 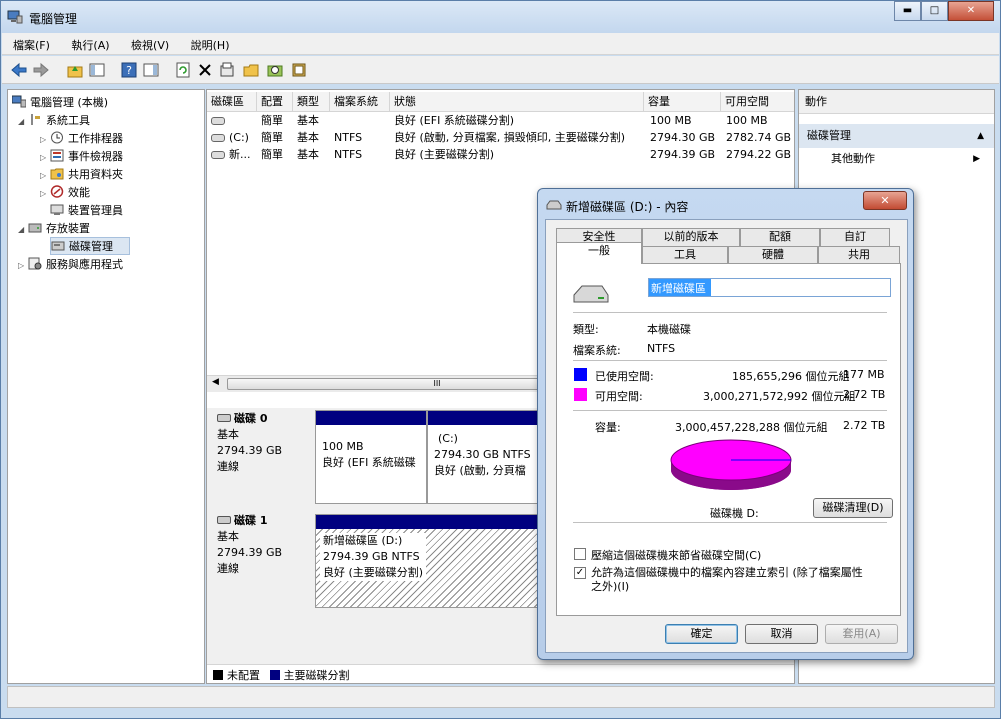 I want to click on compress-label: 壓縮這個磁碟機來節省磁碟空間(C), so click(x=676, y=555).